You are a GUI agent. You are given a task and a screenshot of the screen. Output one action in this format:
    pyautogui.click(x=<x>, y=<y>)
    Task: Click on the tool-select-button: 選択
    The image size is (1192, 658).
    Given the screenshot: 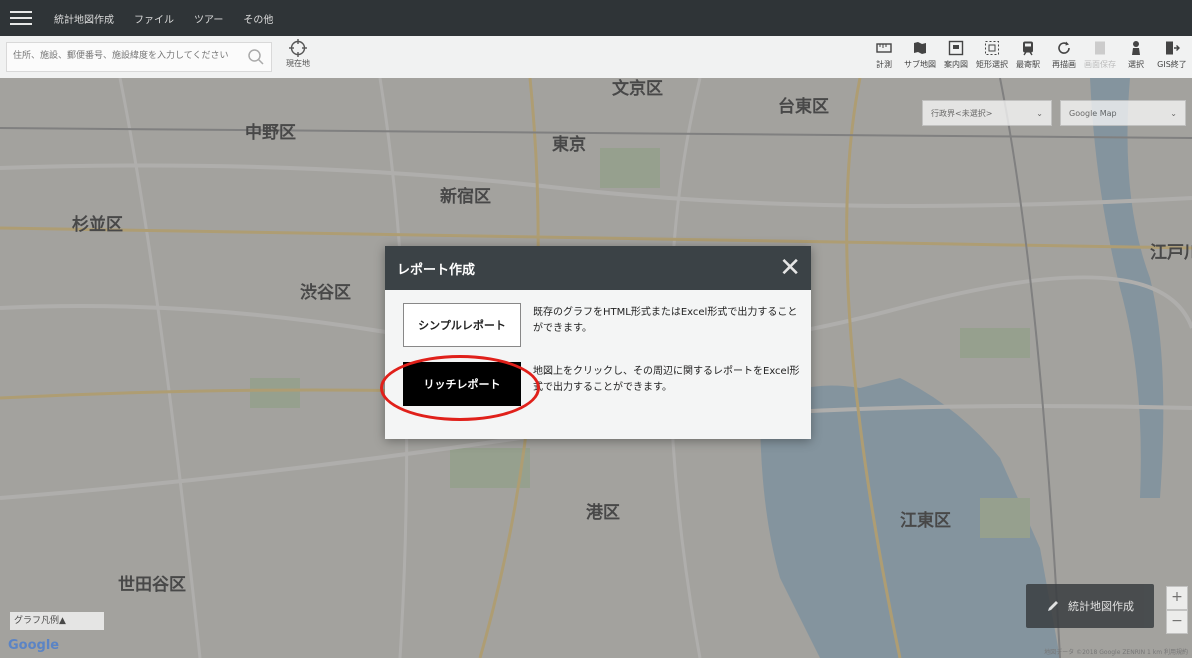 What is the action you would take?
    pyautogui.click(x=1136, y=54)
    